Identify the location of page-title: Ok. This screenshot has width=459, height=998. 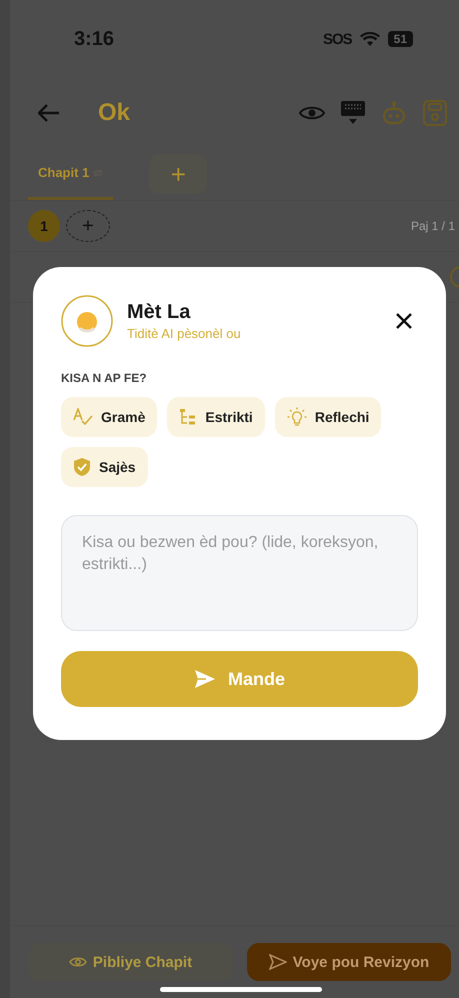
(114, 113).